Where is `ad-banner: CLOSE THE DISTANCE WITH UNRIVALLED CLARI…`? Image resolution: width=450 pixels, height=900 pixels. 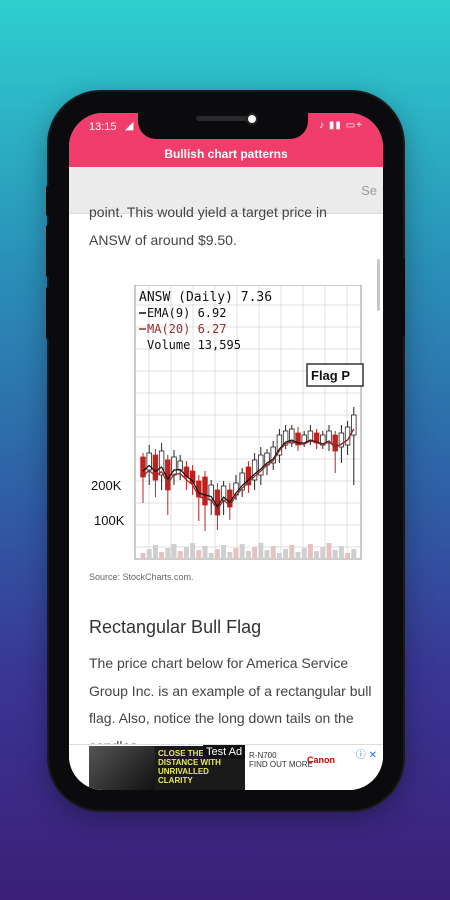
ad-banner: CLOSE THE DISTANCE WITH UNRIVALLED CLARI… is located at coordinates (226, 767).